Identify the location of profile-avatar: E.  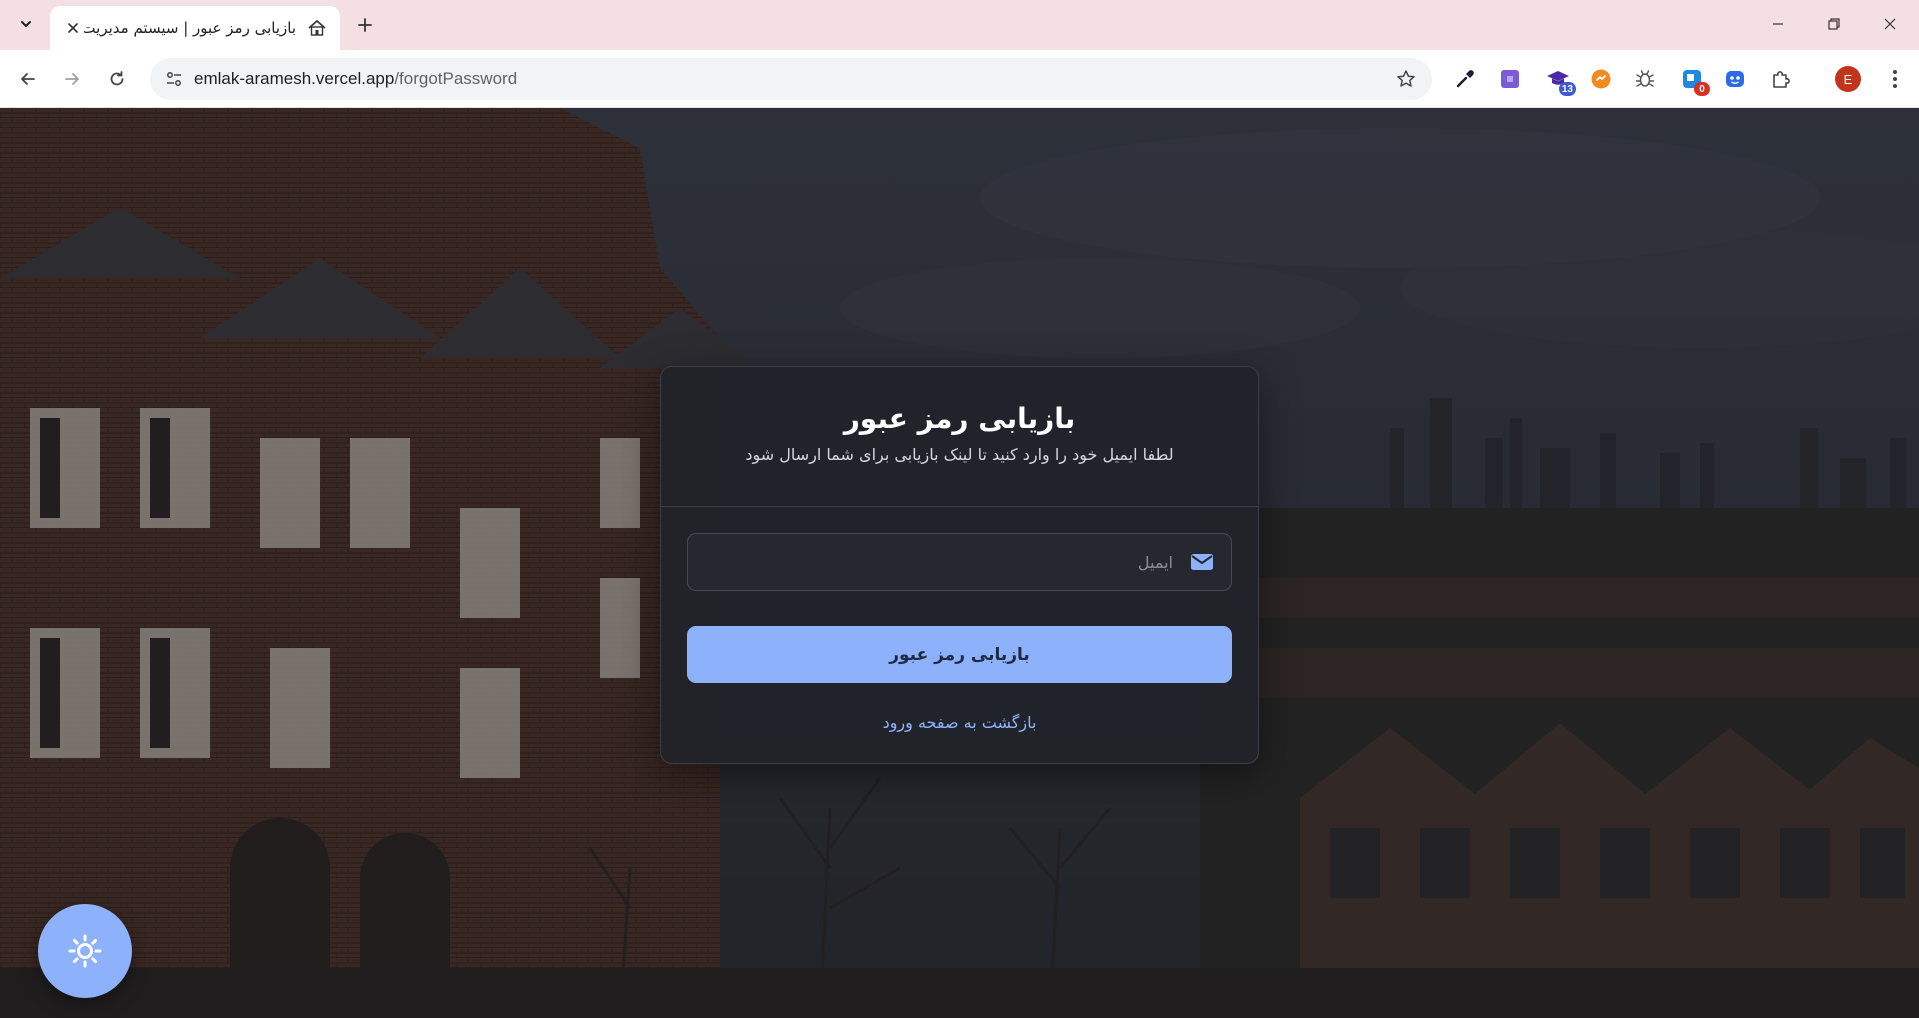
(1848, 79).